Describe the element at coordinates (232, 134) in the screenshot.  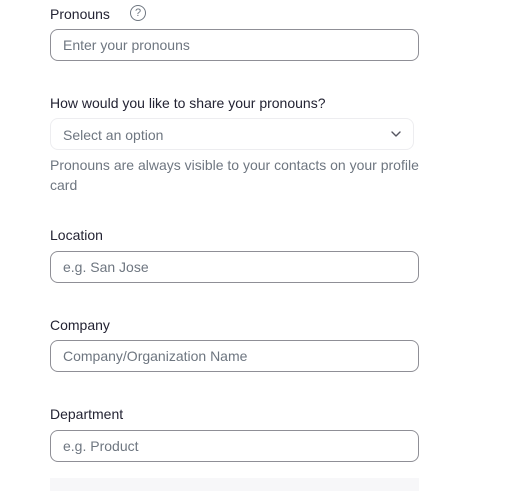
I see `share-pronouns-select: Select an option` at that location.